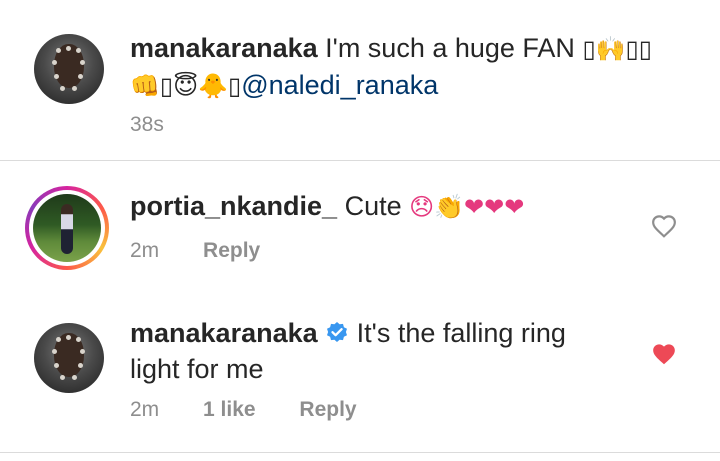  I want to click on comment-body: Cute, so click(373, 206).